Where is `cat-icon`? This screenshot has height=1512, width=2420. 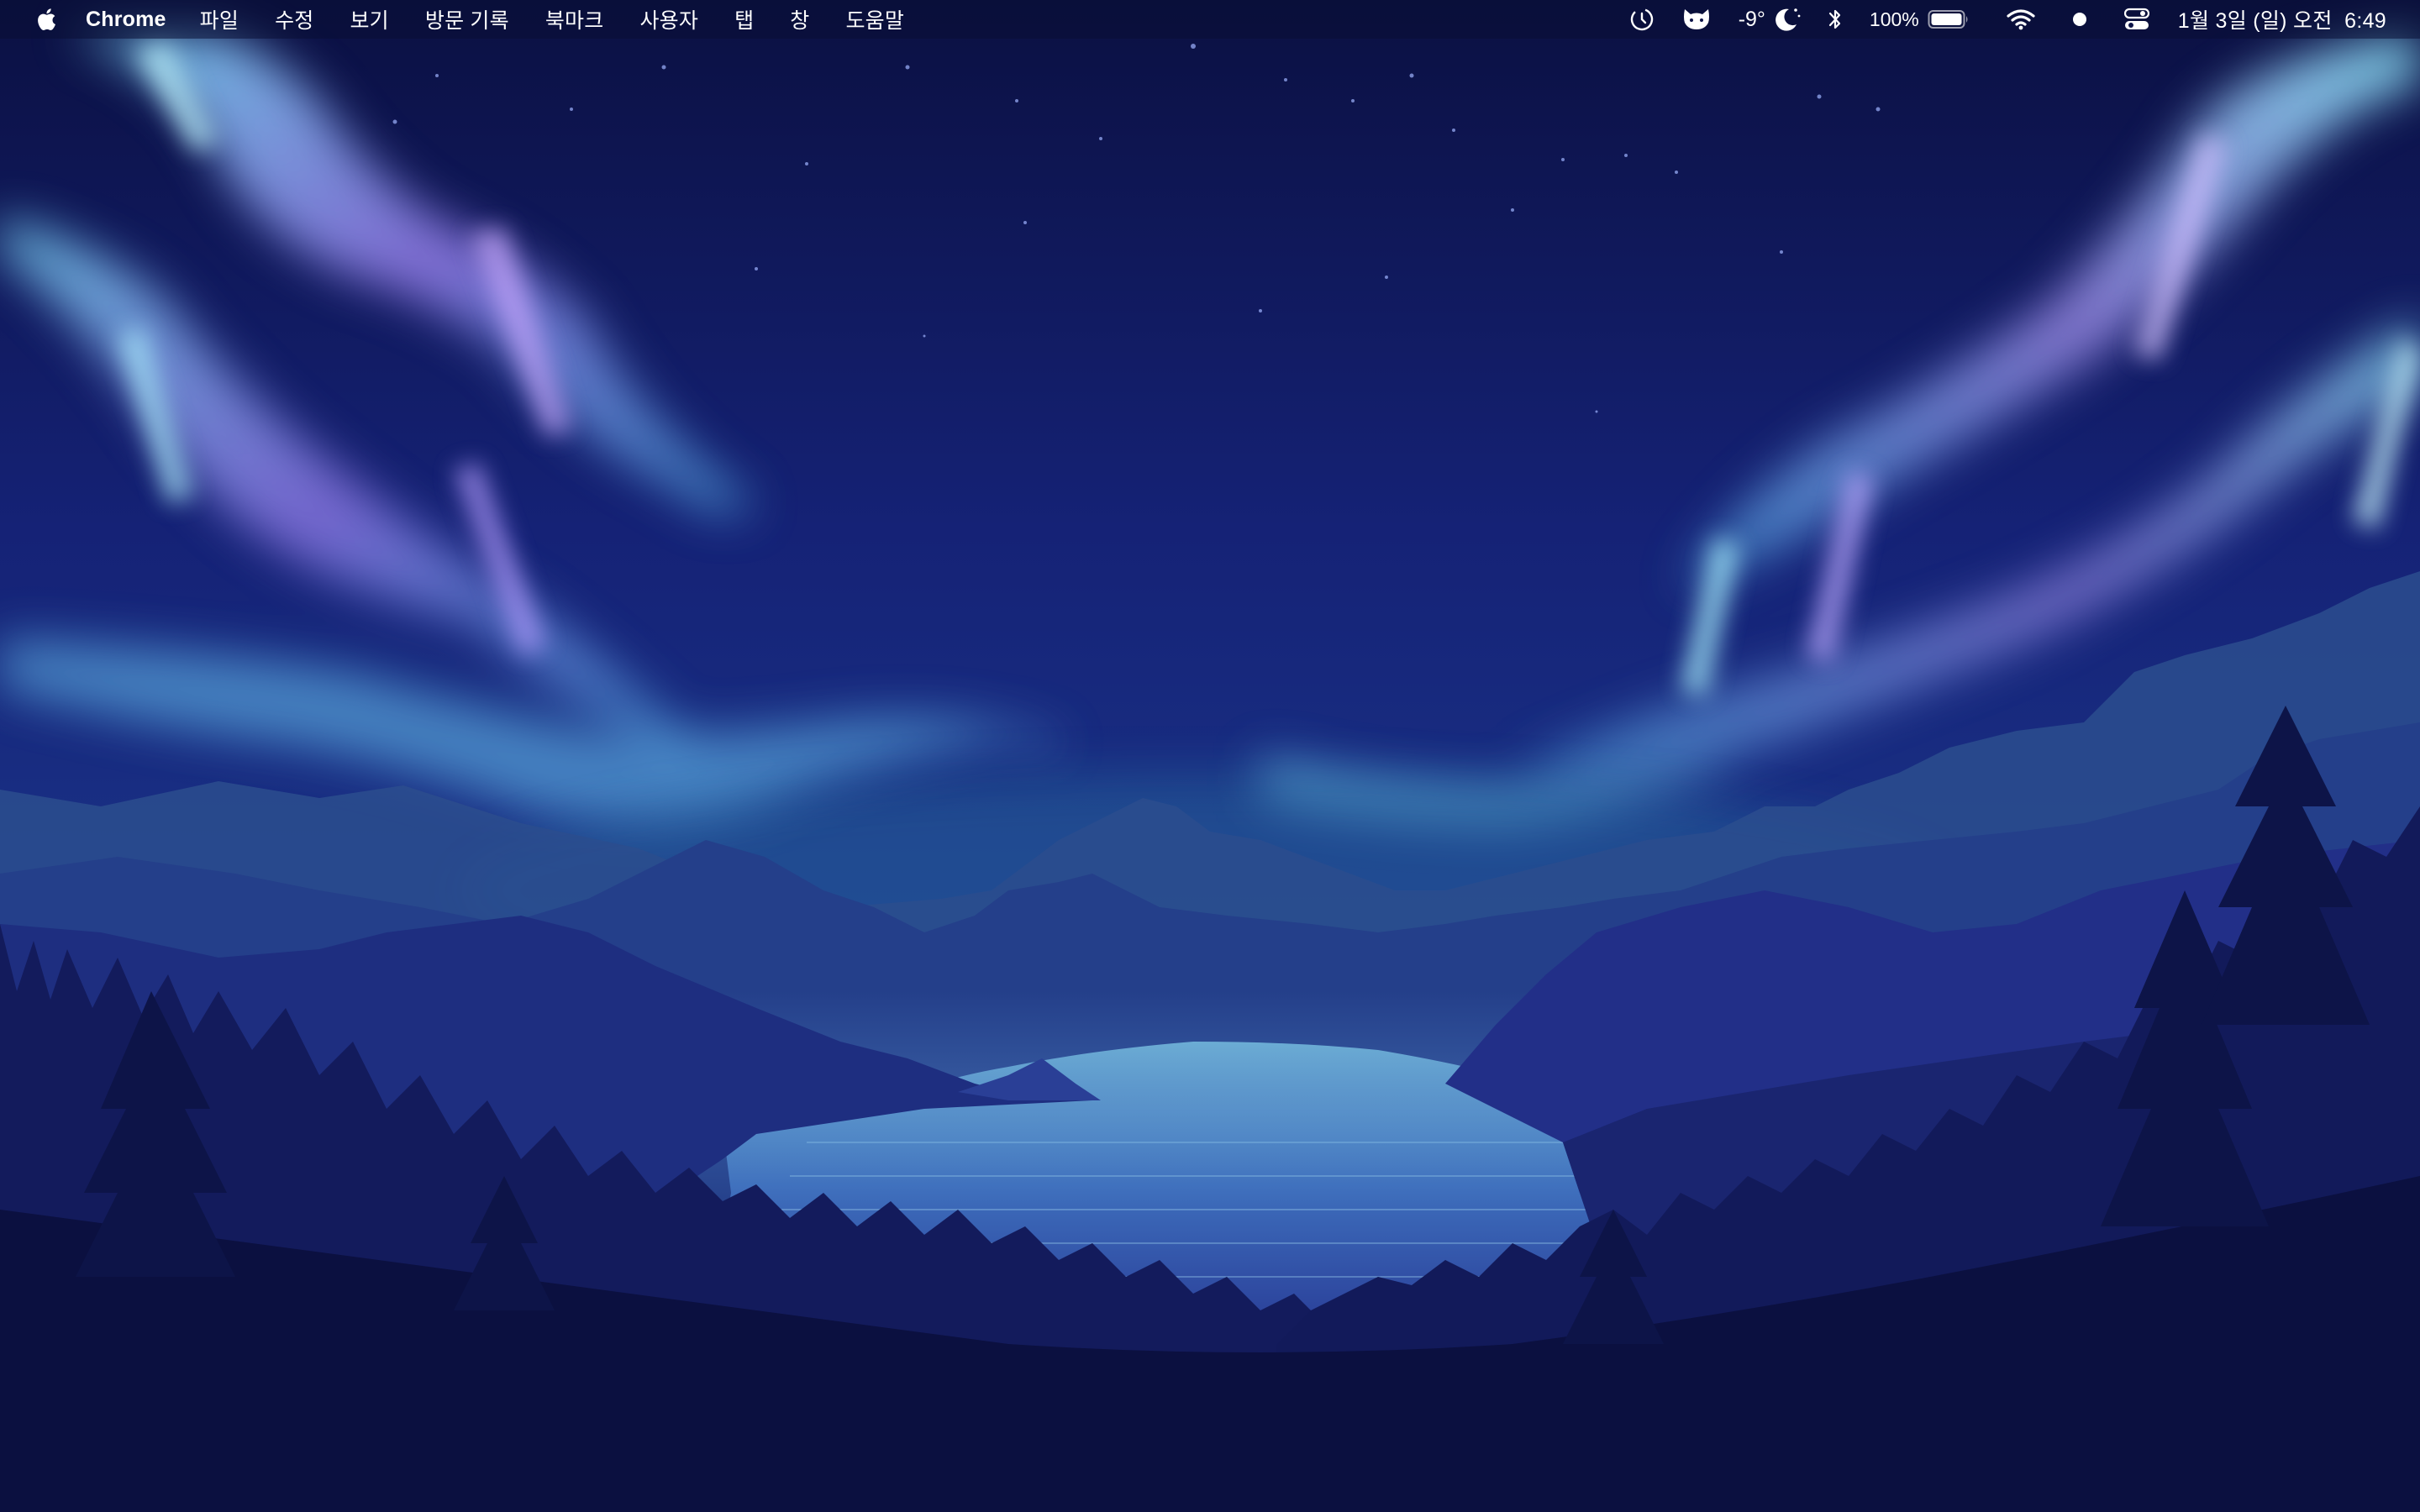
cat-icon is located at coordinates (1696, 19).